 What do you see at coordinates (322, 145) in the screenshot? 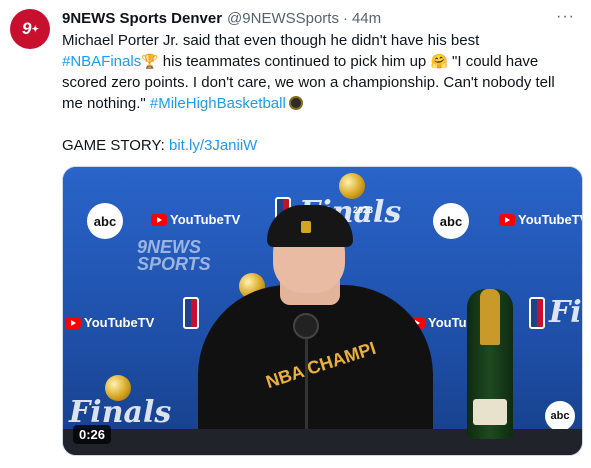
I see `tweet-line-6: GAME STORY: bit.ly/3JaniiW` at bounding box center [322, 145].